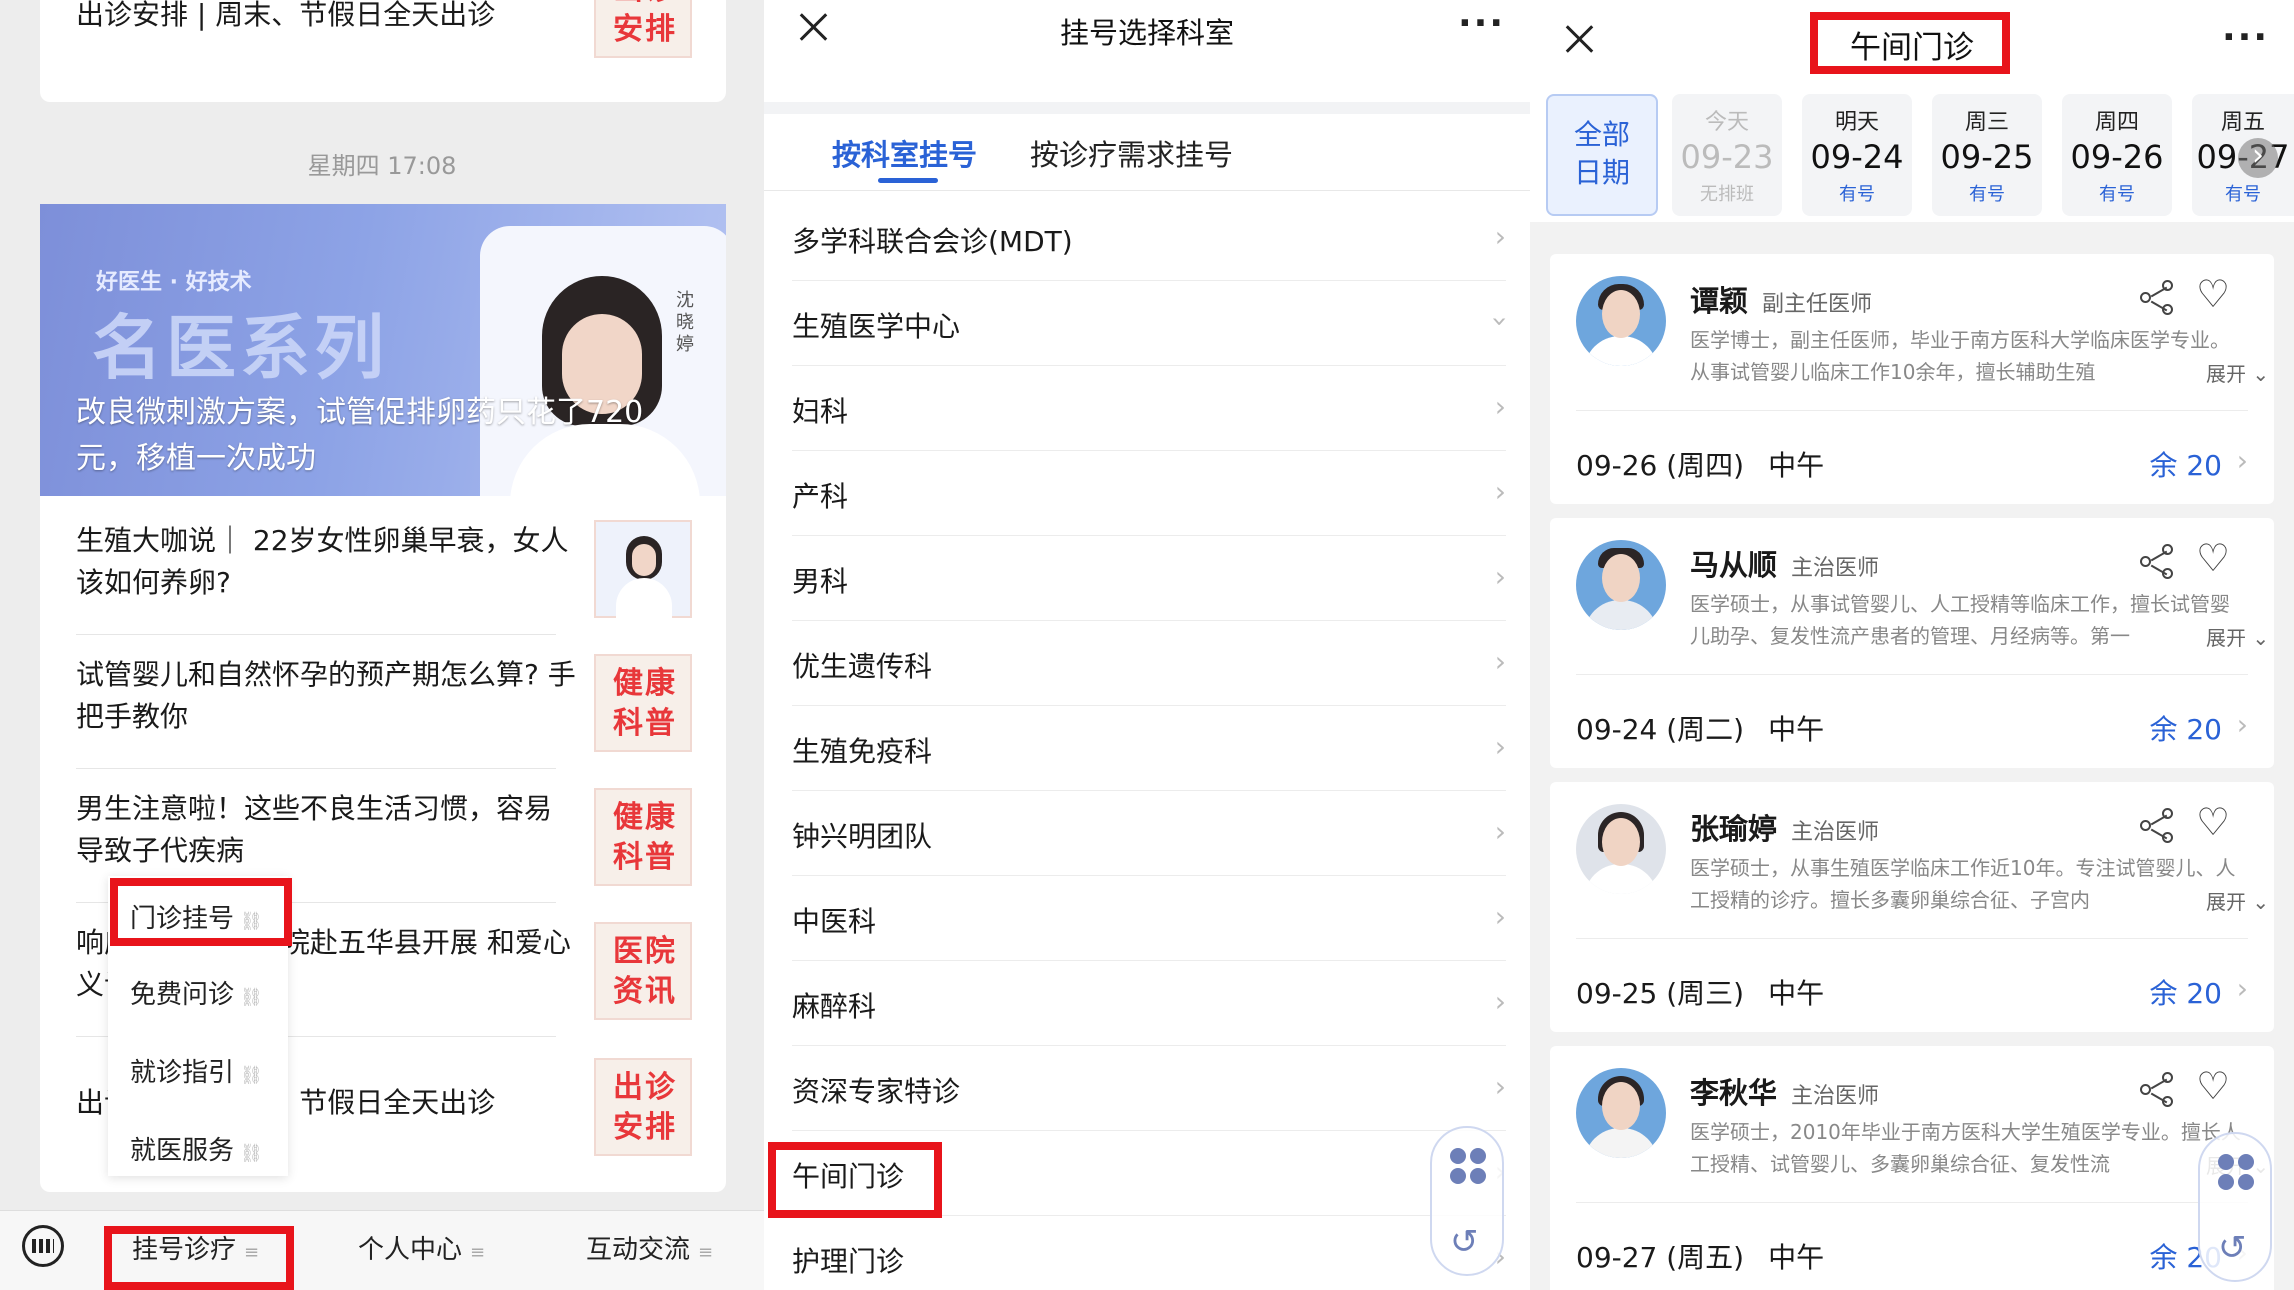 This screenshot has width=2294, height=1290. What do you see at coordinates (1147, 190) in the screenshot?
I see `tabs-border` at bounding box center [1147, 190].